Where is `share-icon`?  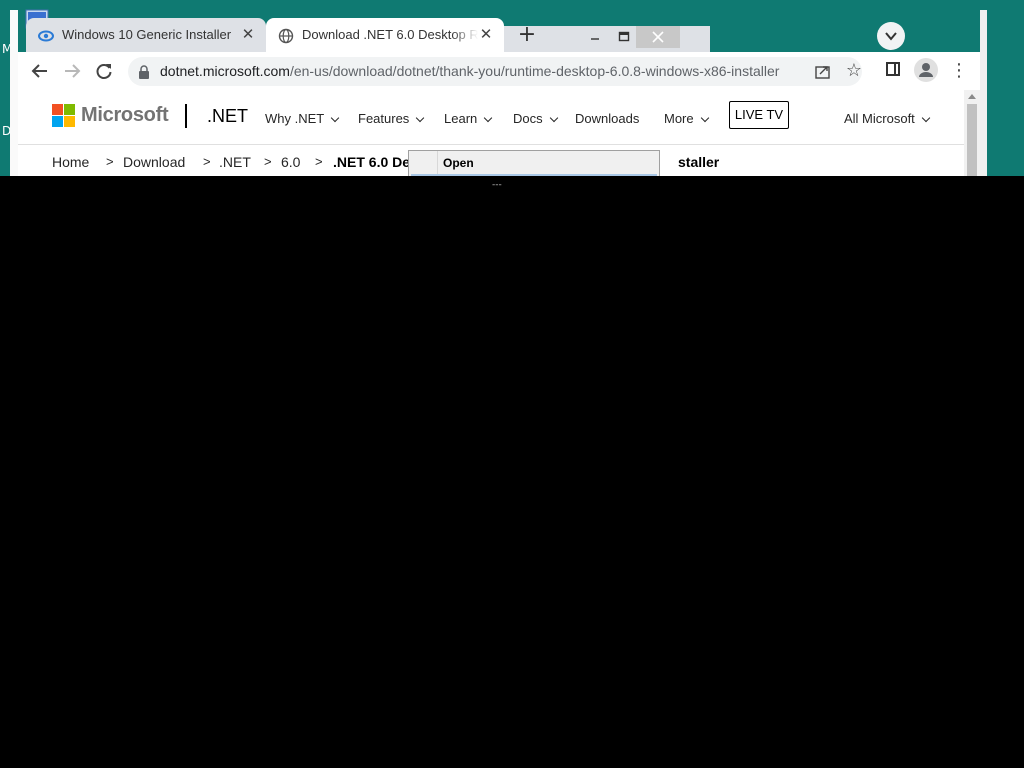 share-icon is located at coordinates (823, 72).